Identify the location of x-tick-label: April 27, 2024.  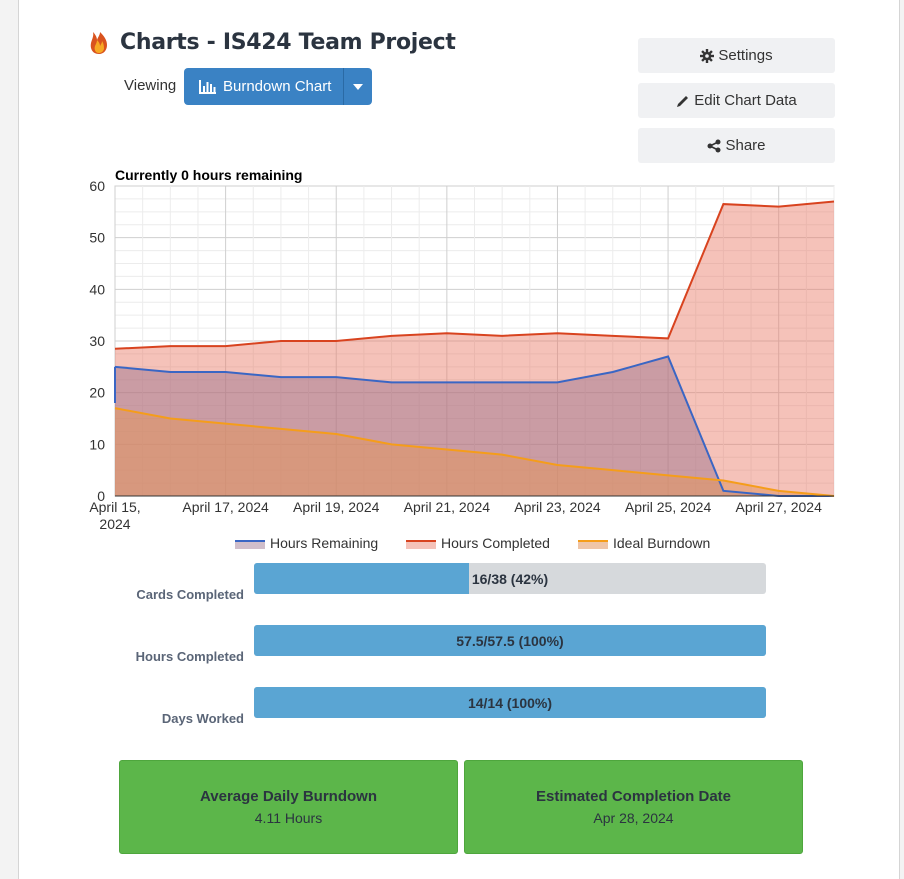
(778, 507).